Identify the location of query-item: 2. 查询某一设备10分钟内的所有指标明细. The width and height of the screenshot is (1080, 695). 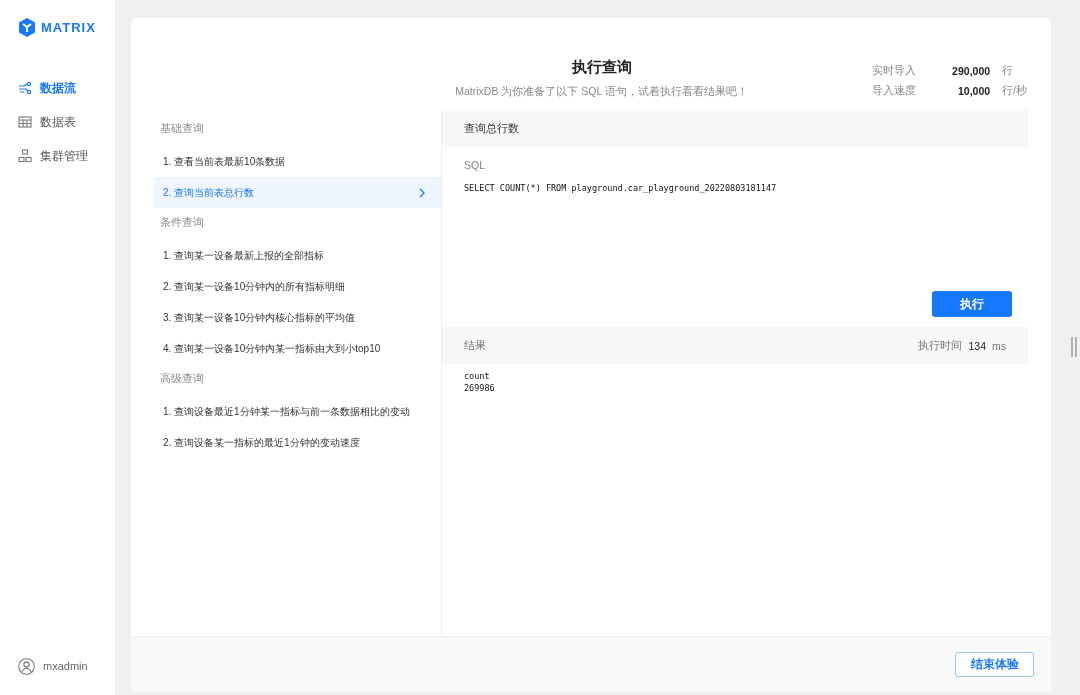
(297, 286).